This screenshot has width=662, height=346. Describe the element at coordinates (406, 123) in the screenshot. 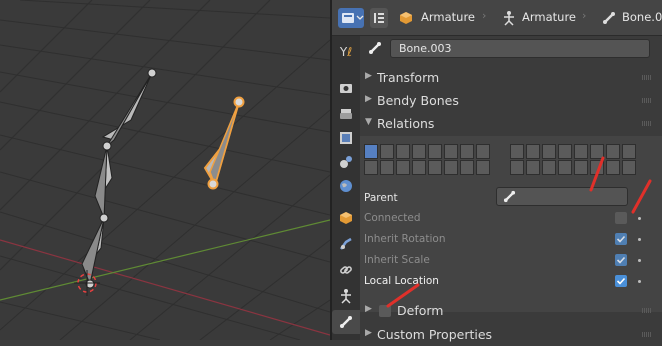

I see `panel-relations-label: Relations` at that location.